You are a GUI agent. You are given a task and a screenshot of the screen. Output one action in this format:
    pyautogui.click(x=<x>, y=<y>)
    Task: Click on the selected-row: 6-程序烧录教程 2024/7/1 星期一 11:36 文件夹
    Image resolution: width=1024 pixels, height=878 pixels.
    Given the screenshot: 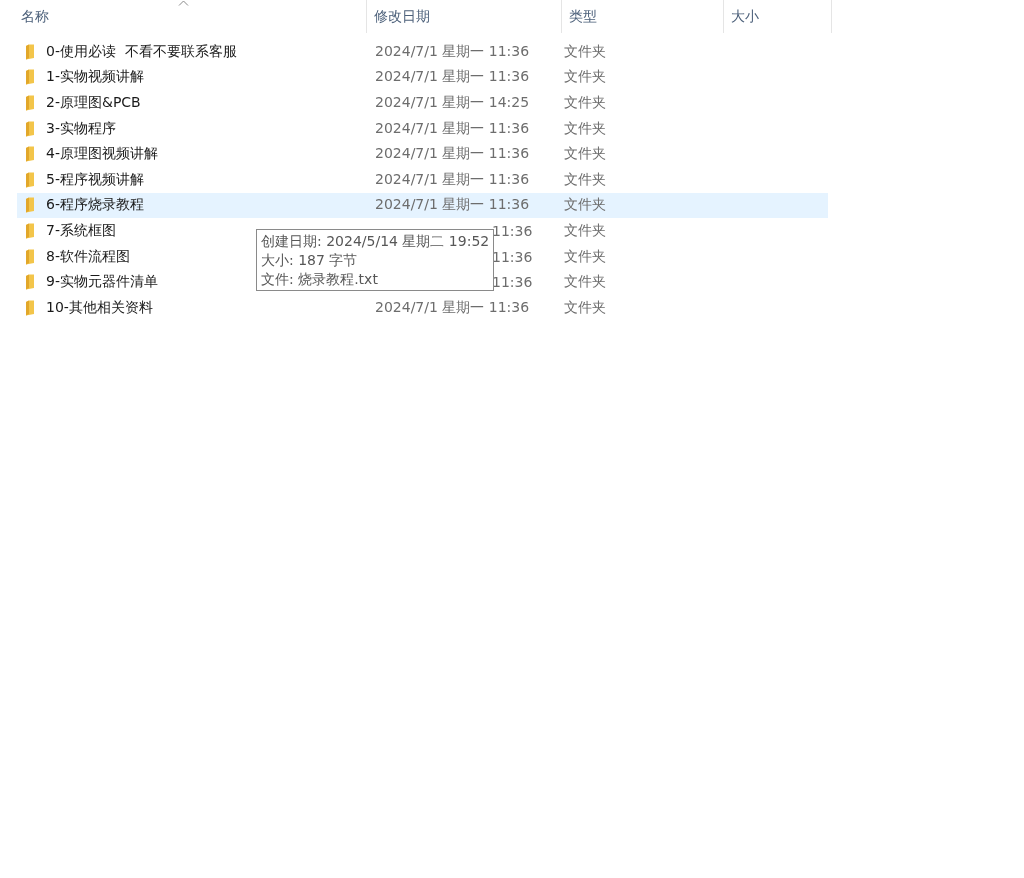 What is the action you would take?
    pyautogui.click(x=422, y=205)
    